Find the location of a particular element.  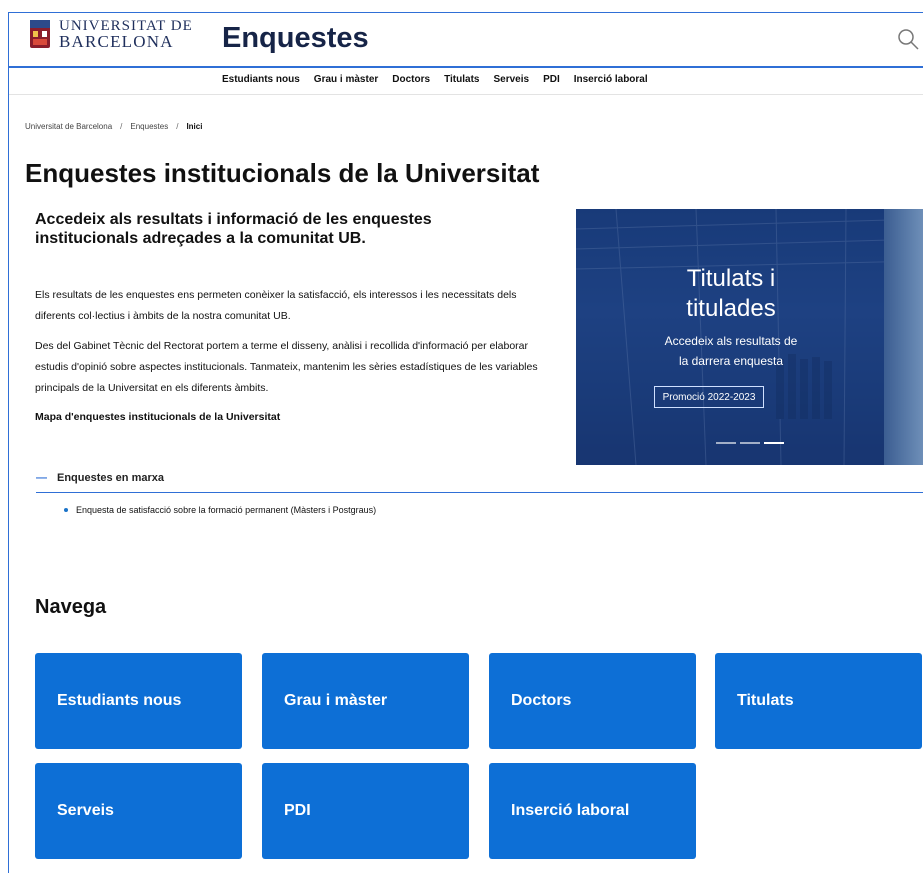

hero-promotion-button: Promoció 2022-2023 is located at coordinates (709, 397).